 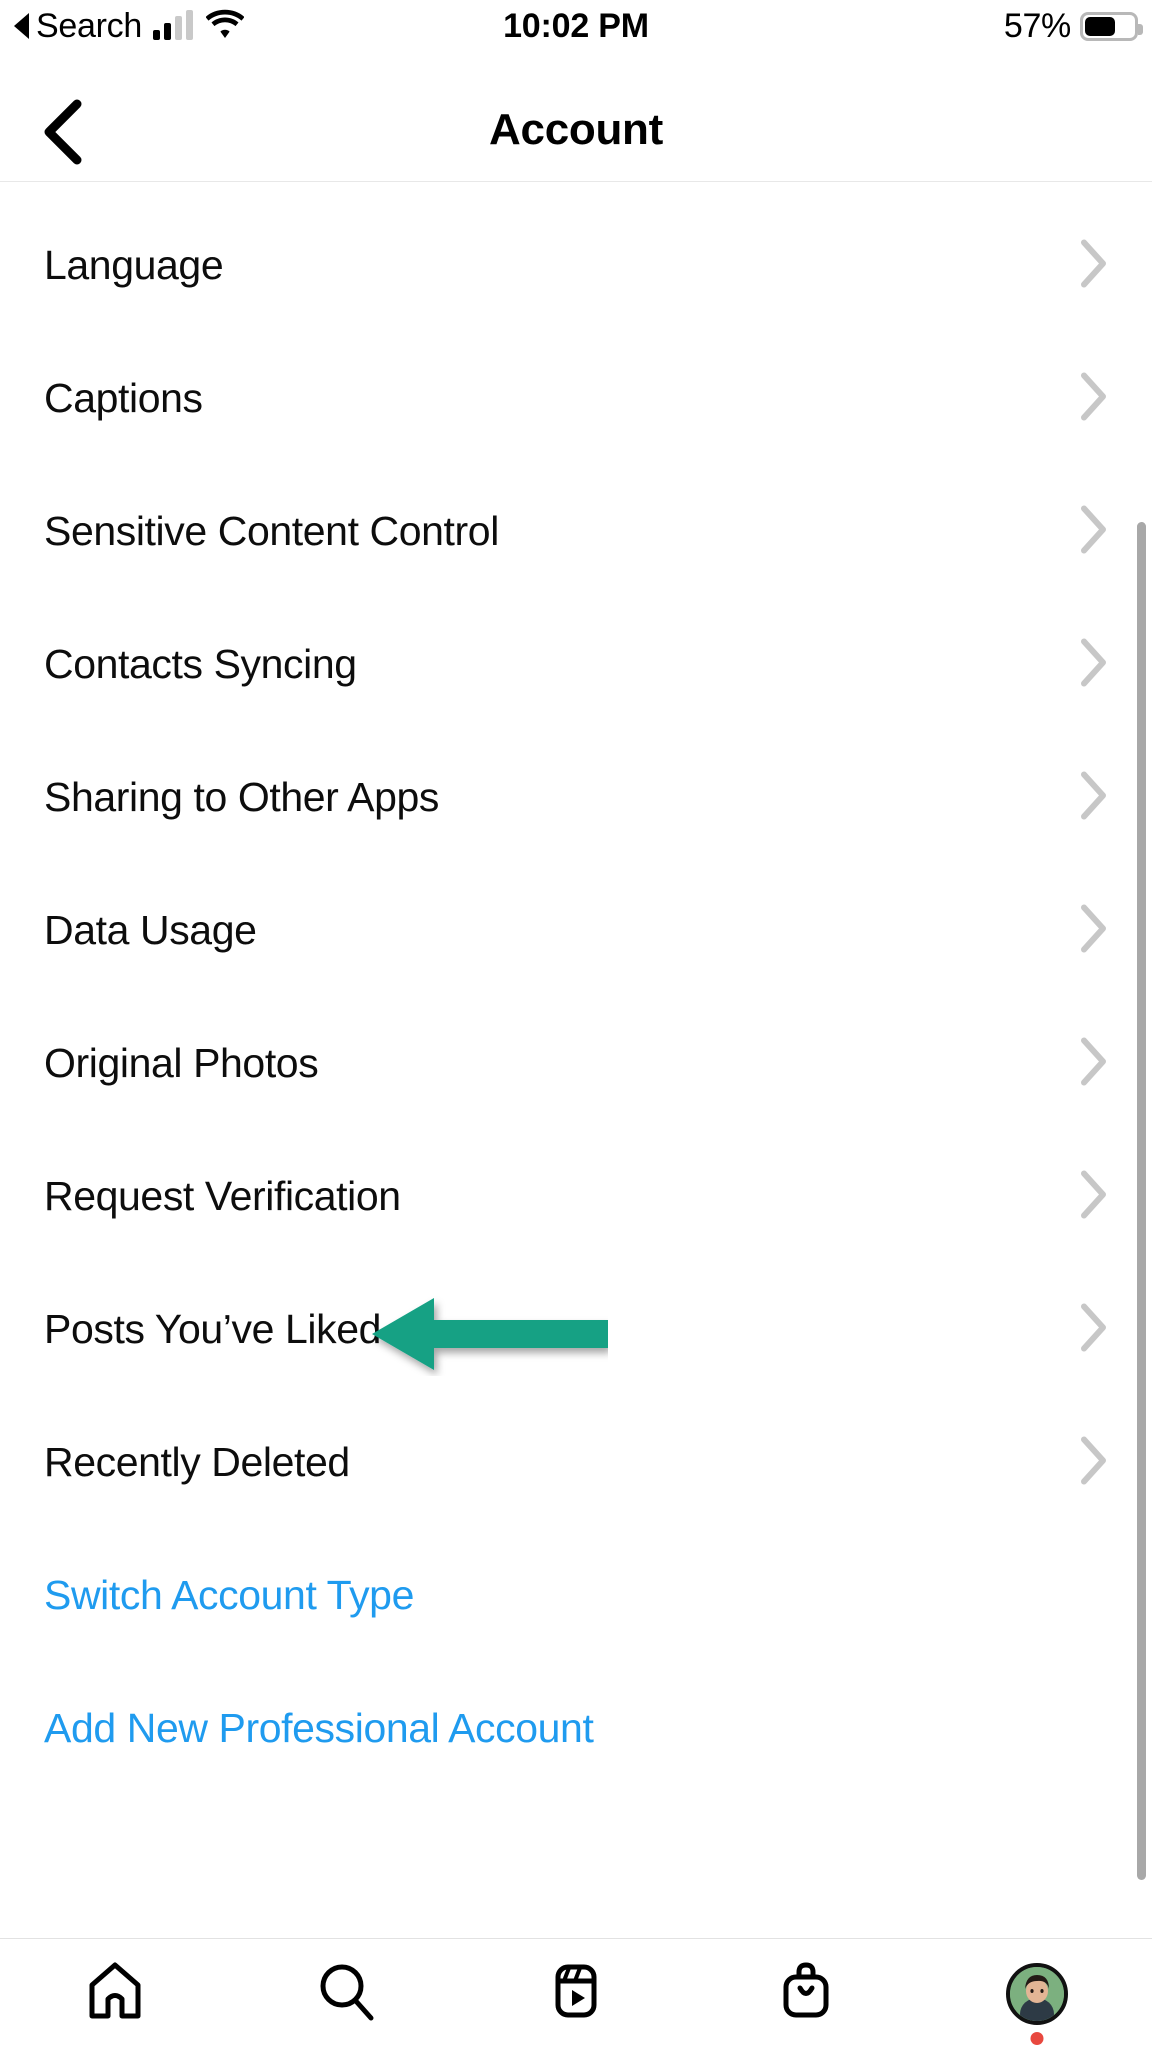 I want to click on tab-reels, so click(x=576, y=1993).